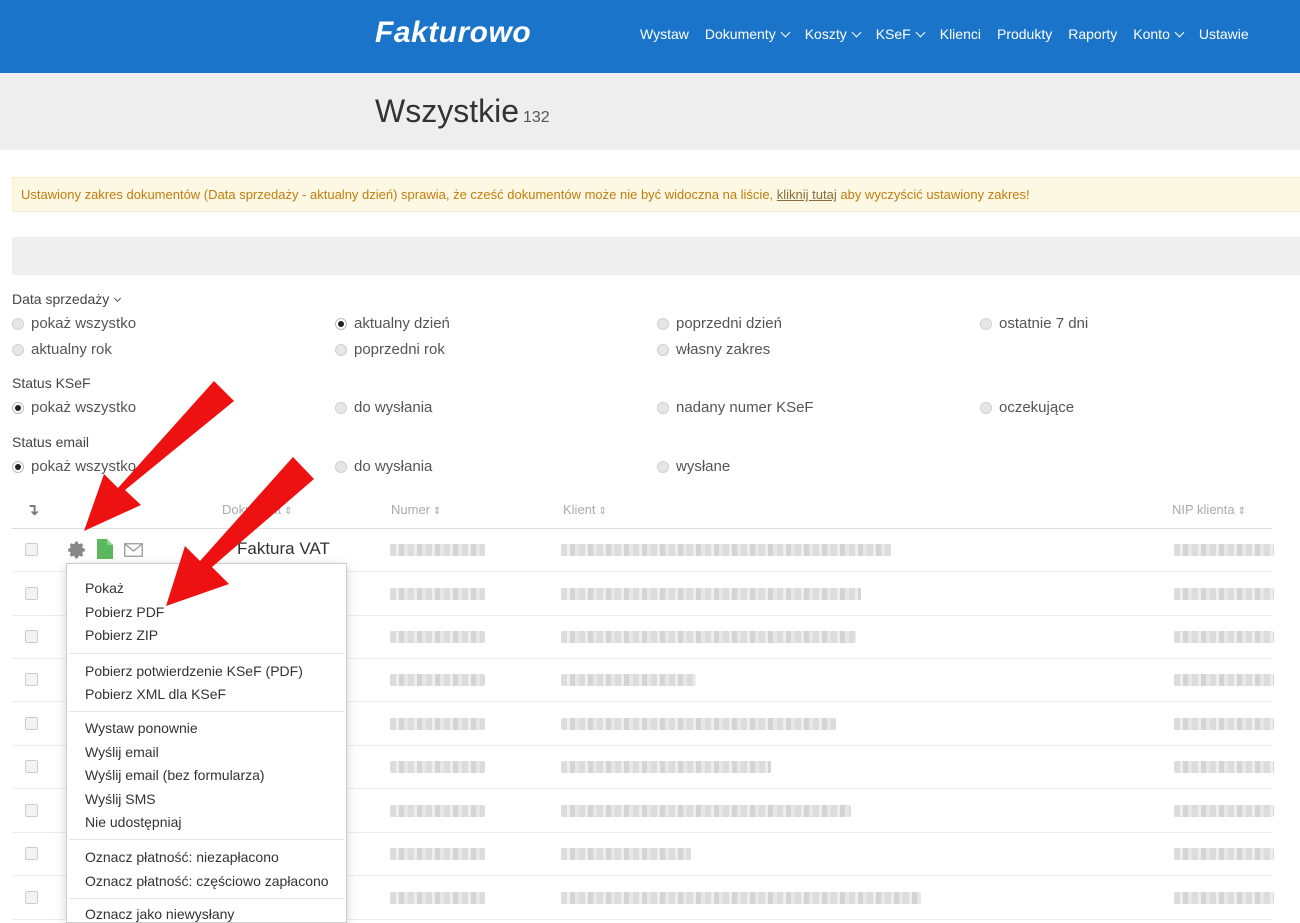 This screenshot has height=923, width=1300. What do you see at coordinates (901, 34) in the screenshot?
I see `nav-item-ksef: KSeF` at bounding box center [901, 34].